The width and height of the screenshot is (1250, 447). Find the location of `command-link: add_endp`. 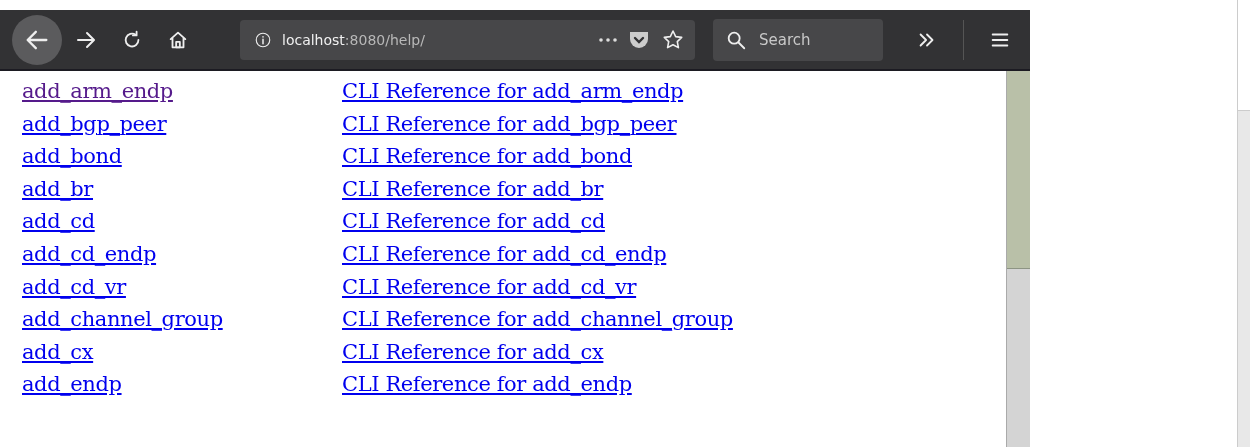

command-link: add_endp is located at coordinates (72, 384).